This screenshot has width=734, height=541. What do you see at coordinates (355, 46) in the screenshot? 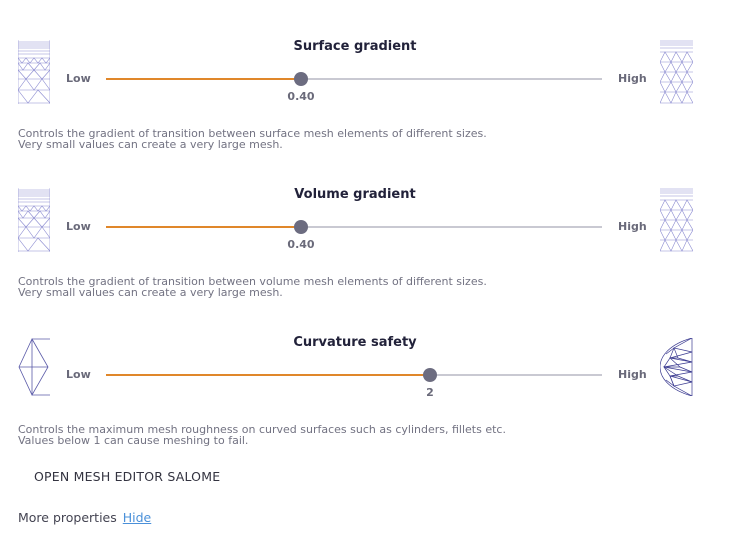
I see `slider-title: Surface gradient` at bounding box center [355, 46].